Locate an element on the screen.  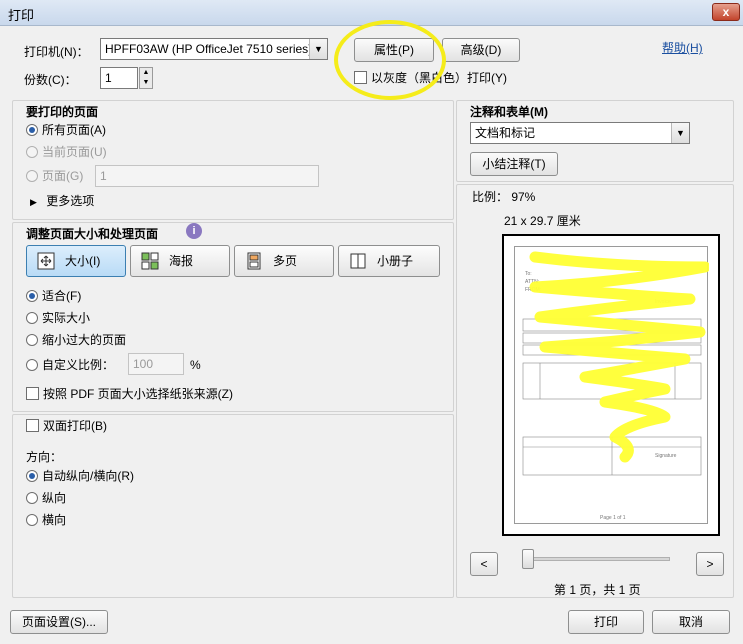
size-mode-label: 大小(I) is located at coordinates (83, 261).